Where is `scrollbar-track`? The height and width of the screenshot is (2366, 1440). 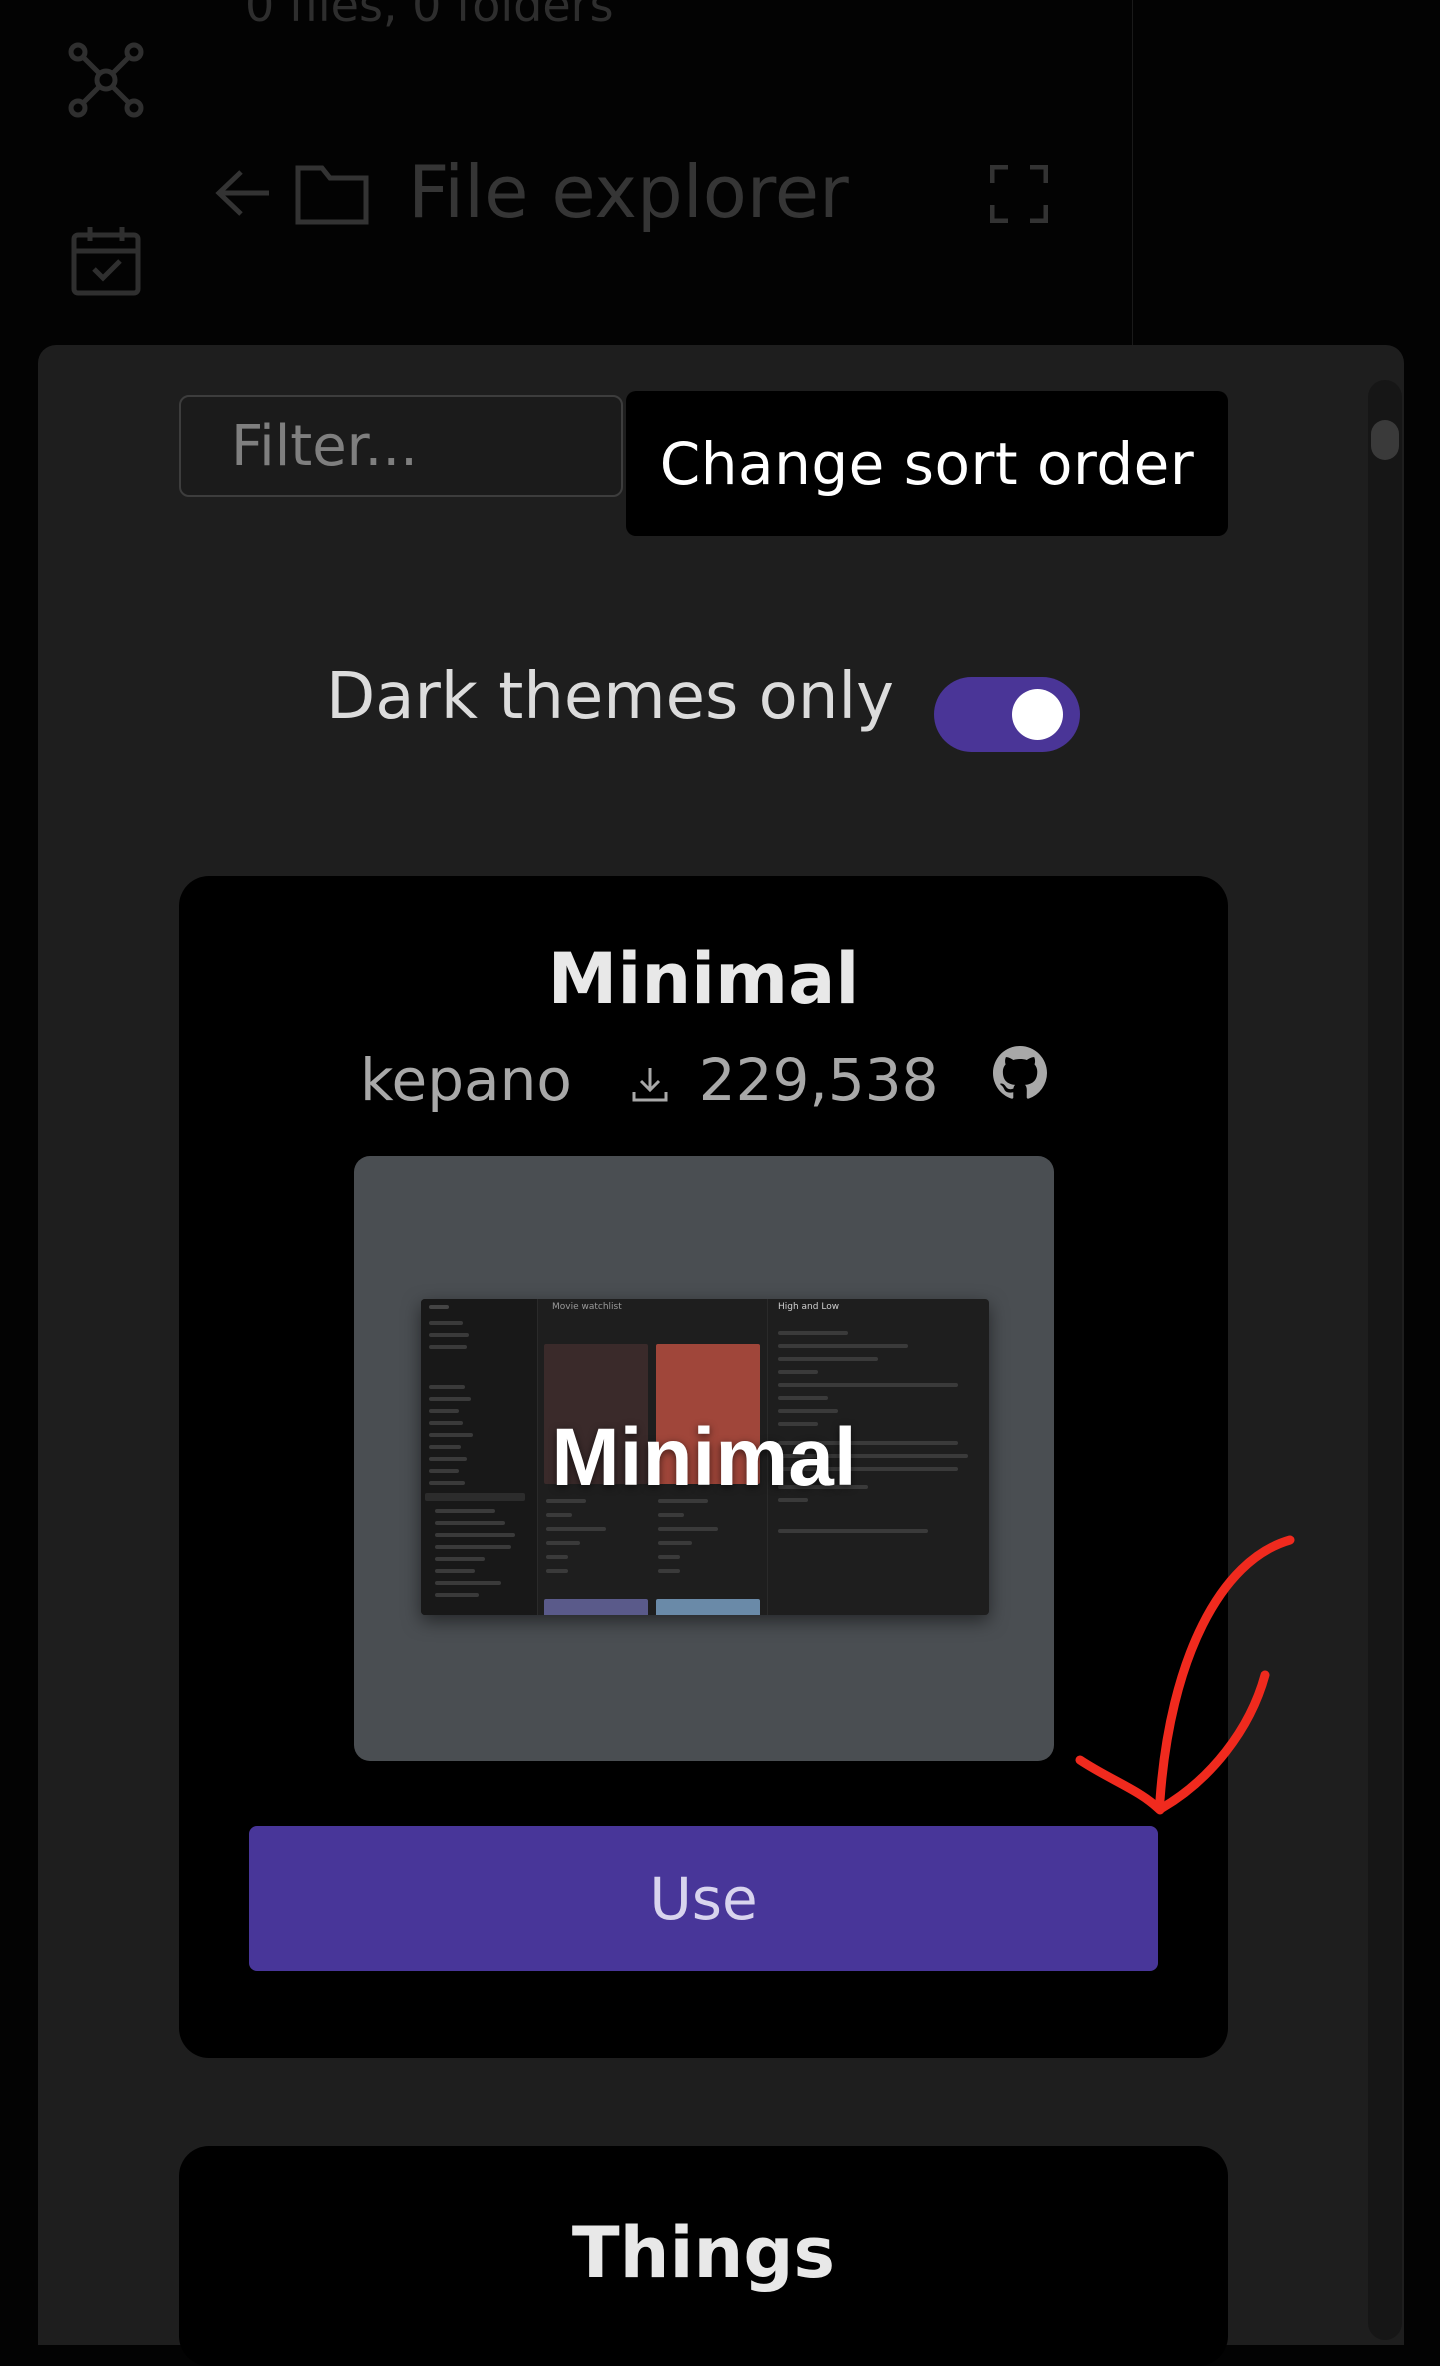
scrollbar-track is located at coordinates (1385, 1360).